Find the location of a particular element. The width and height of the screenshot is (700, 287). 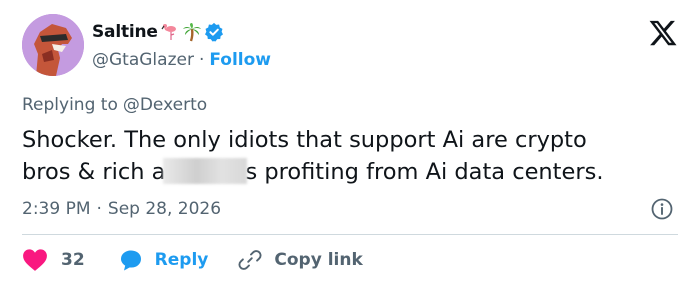

avatar is located at coordinates (53, 45).